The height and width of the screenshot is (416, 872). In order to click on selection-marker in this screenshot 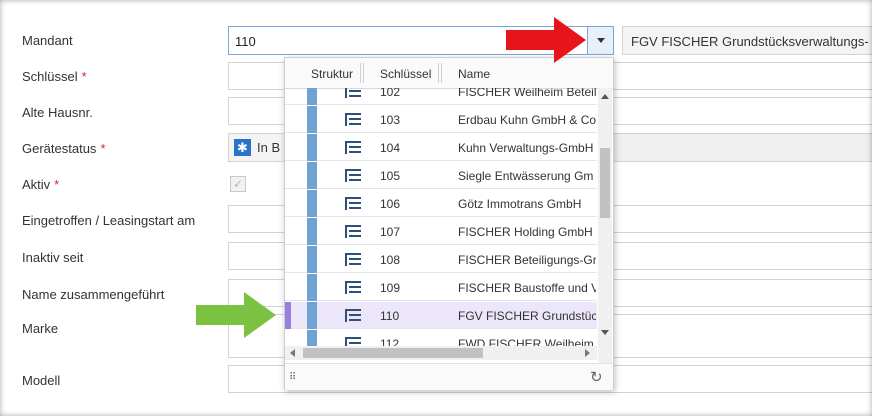, I will do `click(288, 315)`.